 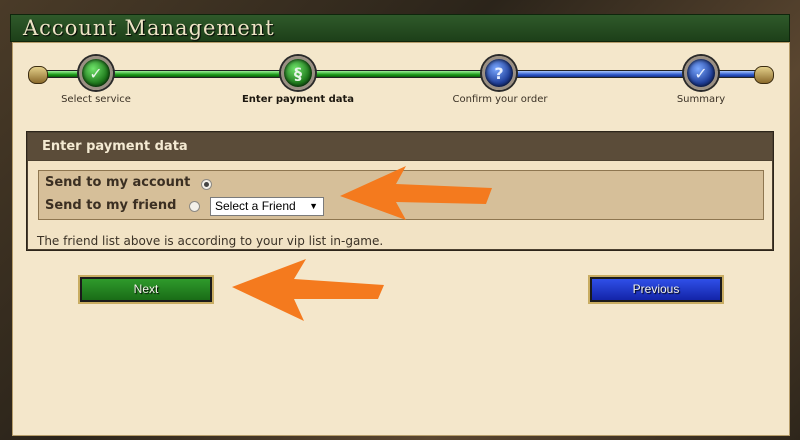 What do you see at coordinates (206, 184) in the screenshot?
I see `send-to-my-account-radio` at bounding box center [206, 184].